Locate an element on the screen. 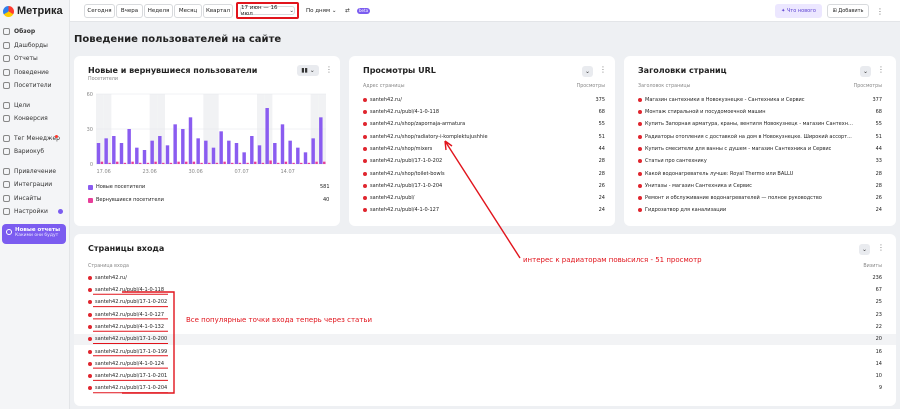 The height and width of the screenshot is (409, 900). sidebar-item-behavior: Поведение is located at coordinates (34, 73).